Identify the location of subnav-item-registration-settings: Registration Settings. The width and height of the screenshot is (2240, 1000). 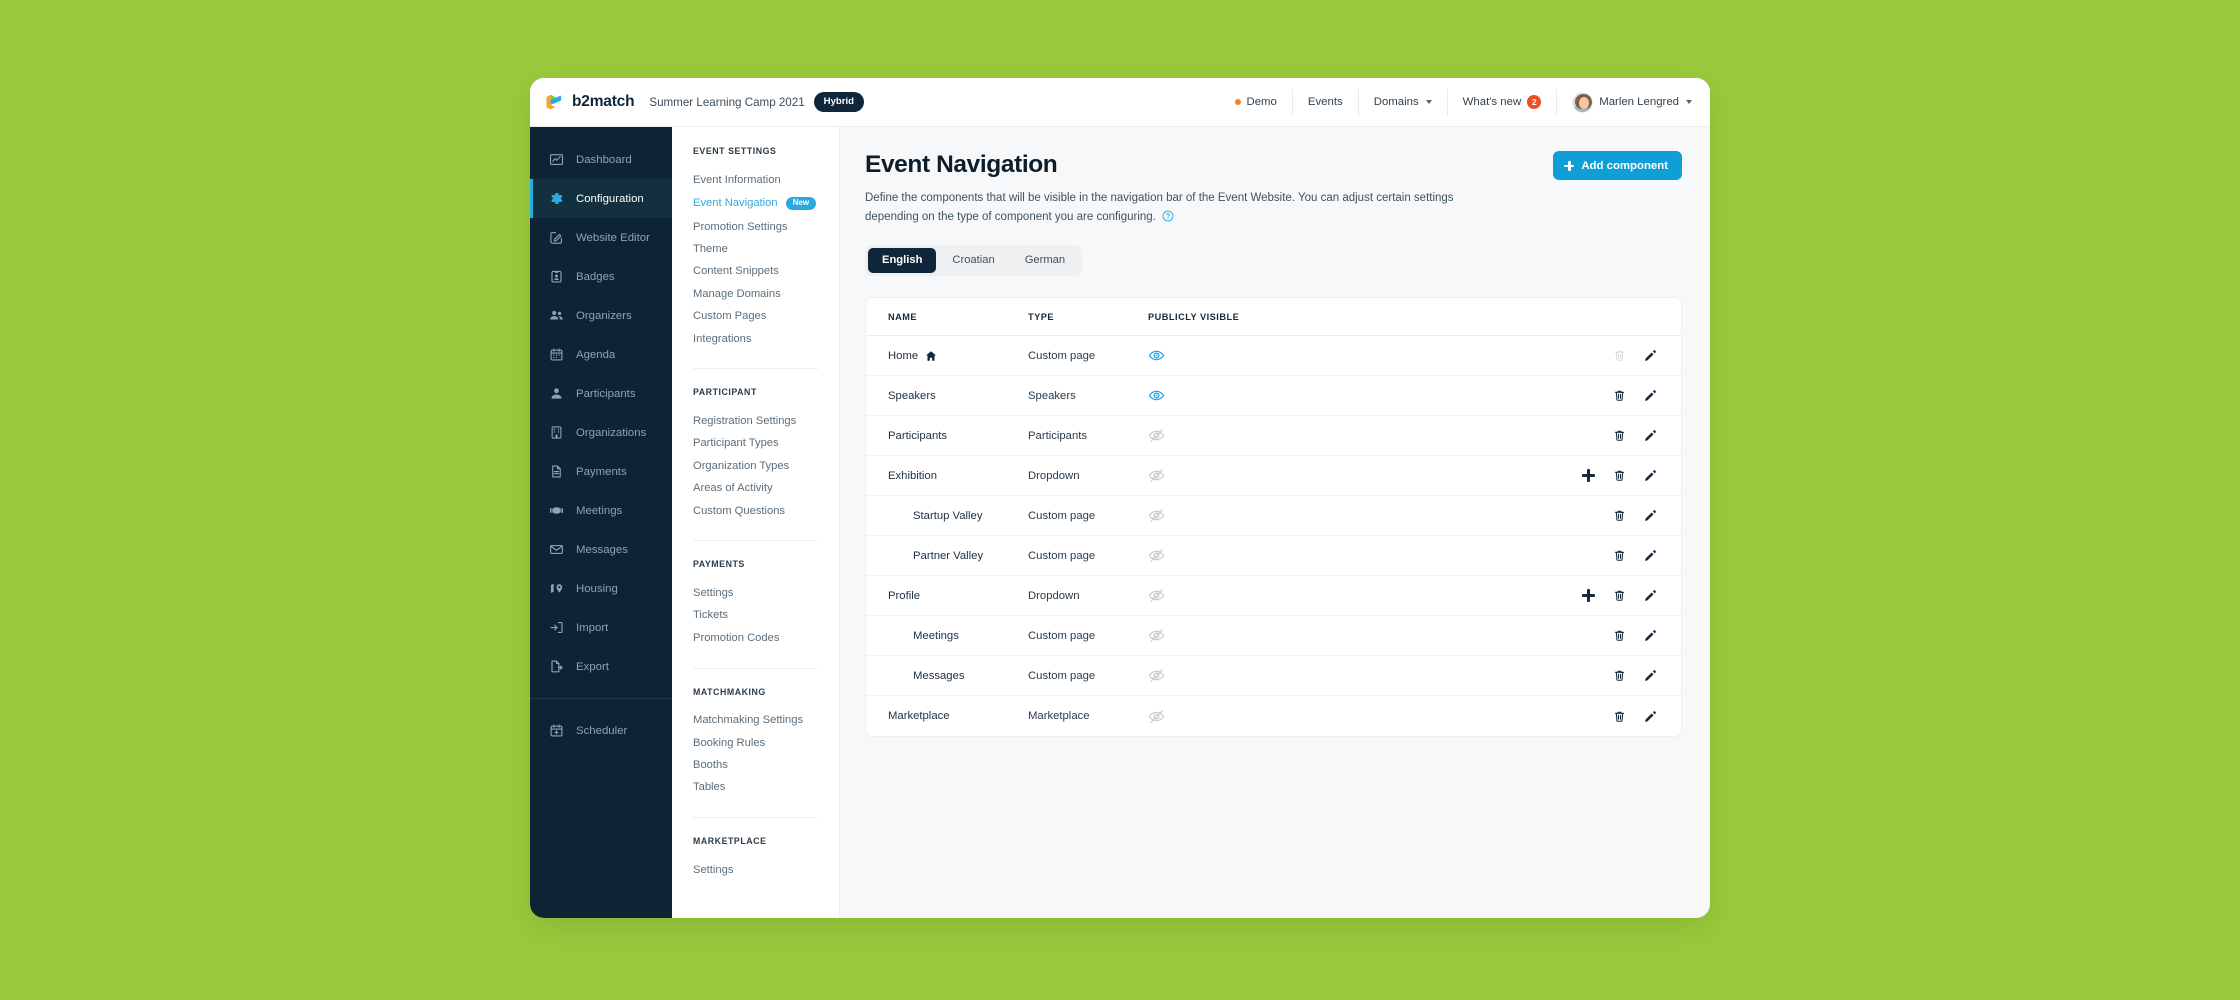
(766, 421).